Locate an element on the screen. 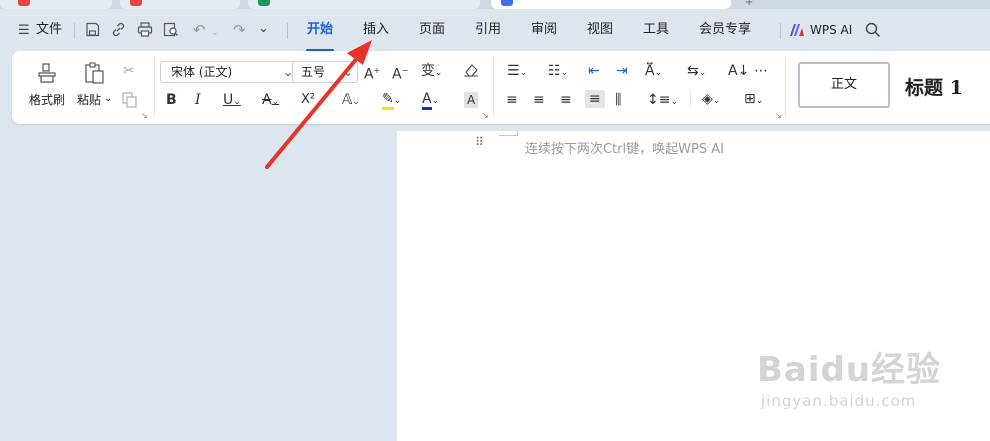  annotation-arrow is located at coordinates (318, 104).